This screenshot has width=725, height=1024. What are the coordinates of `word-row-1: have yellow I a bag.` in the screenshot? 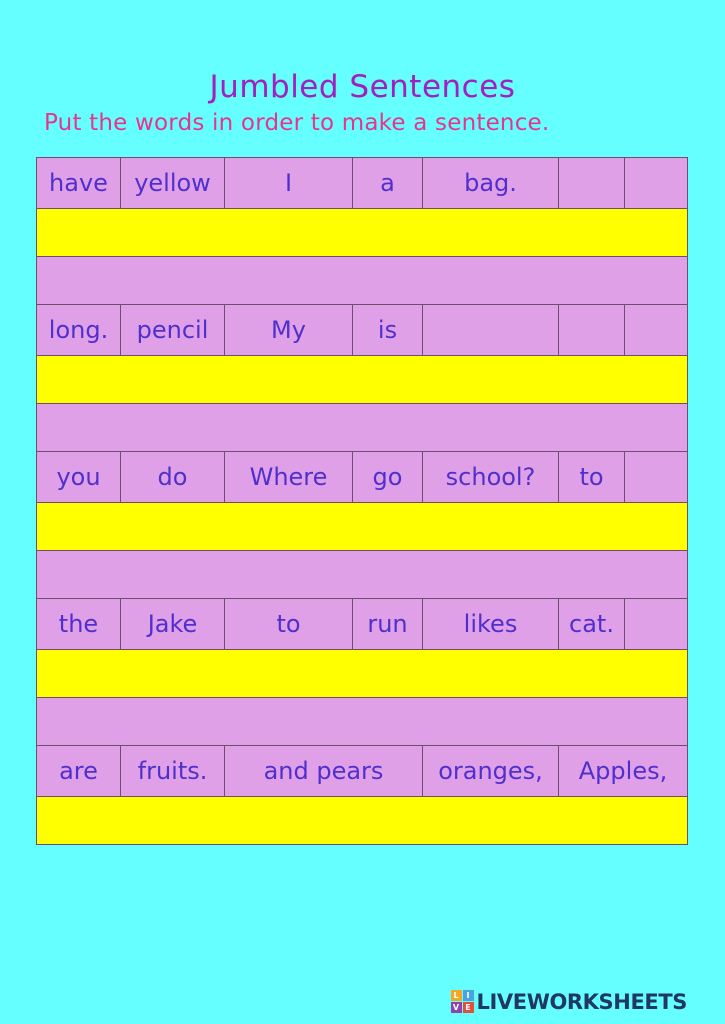 It's located at (362, 183).